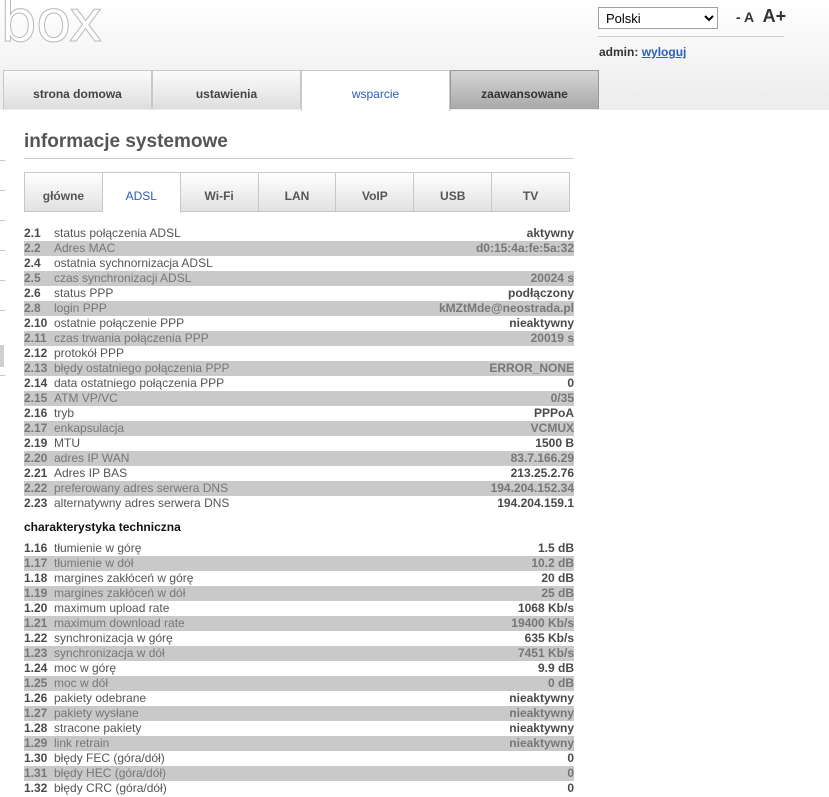  I want to click on table-row: 1.26 pakiety odebrane nieaktywny, so click(299, 698).